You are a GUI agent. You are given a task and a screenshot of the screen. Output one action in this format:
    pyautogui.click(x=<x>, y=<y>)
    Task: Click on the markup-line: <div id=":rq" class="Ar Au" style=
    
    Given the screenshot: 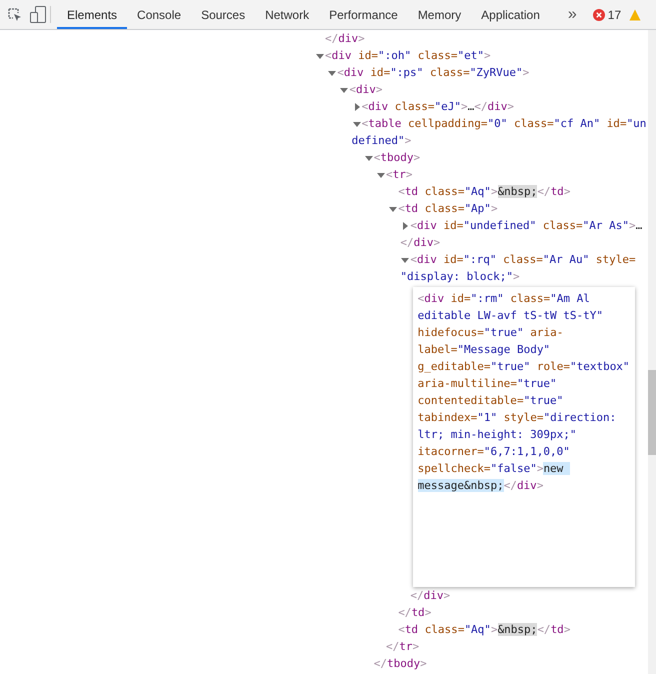 What is the action you would take?
    pyautogui.click(x=523, y=260)
    